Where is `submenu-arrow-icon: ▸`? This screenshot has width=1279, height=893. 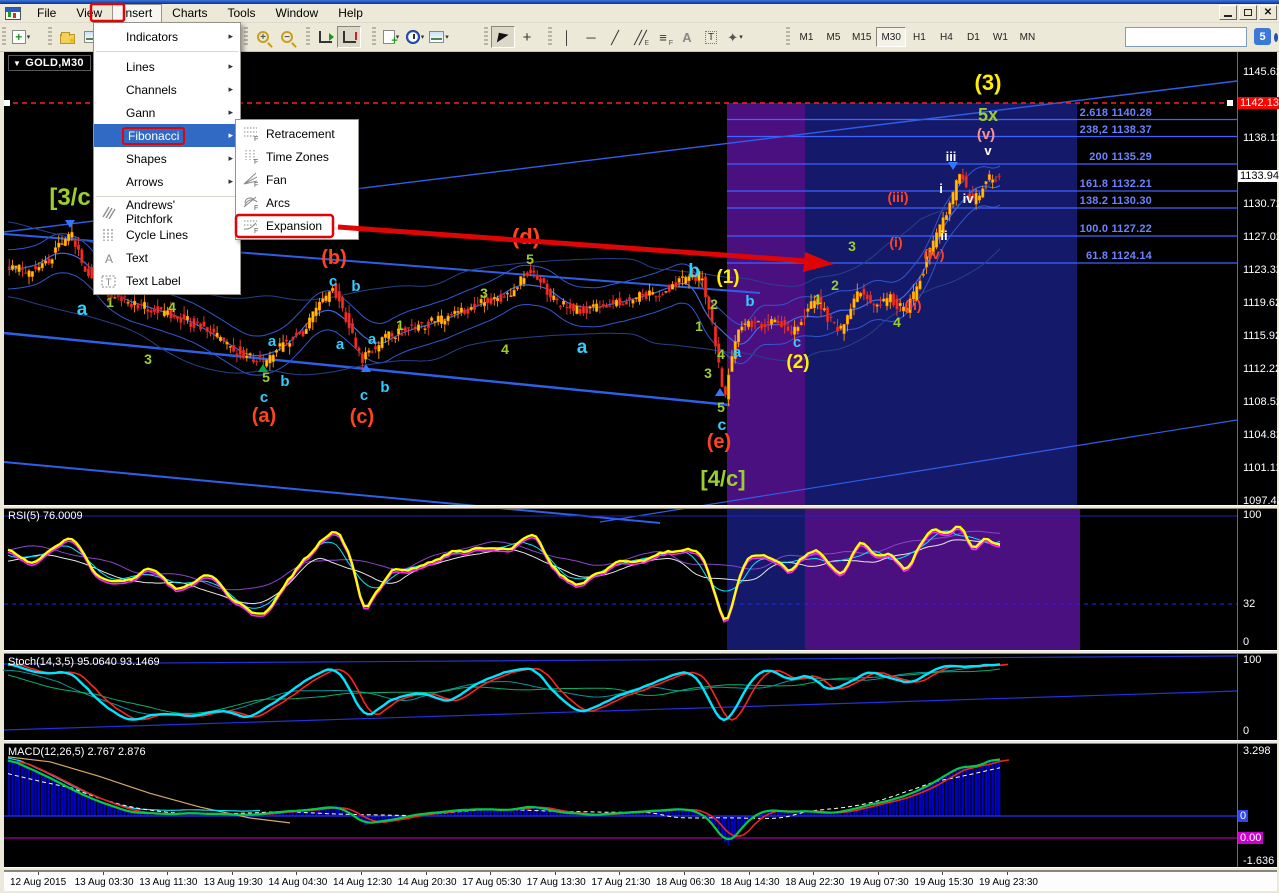 submenu-arrow-icon: ▸ is located at coordinates (230, 89).